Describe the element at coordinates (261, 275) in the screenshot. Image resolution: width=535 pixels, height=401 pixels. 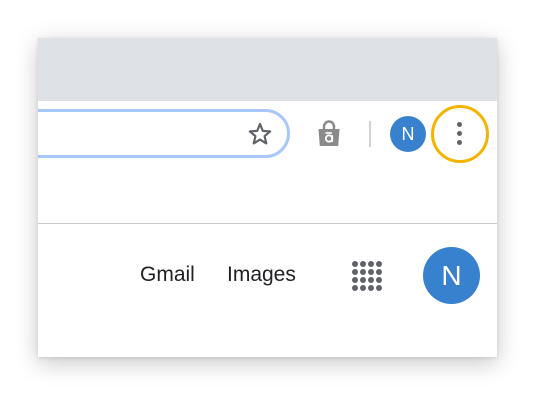
I see `images-link: Images` at that location.